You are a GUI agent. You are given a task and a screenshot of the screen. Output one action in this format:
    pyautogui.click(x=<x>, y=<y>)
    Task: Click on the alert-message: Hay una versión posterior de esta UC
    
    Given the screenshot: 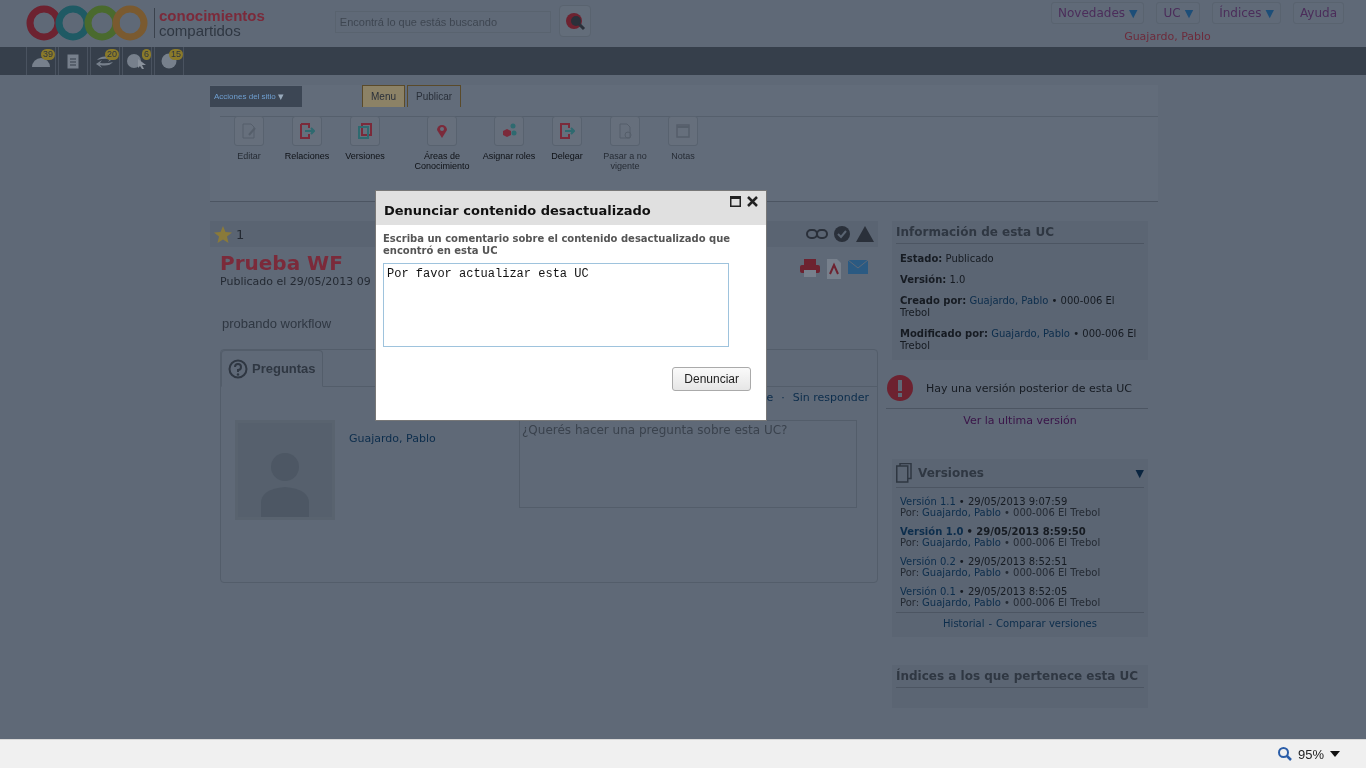 What is the action you would take?
    pyautogui.click(x=1029, y=388)
    